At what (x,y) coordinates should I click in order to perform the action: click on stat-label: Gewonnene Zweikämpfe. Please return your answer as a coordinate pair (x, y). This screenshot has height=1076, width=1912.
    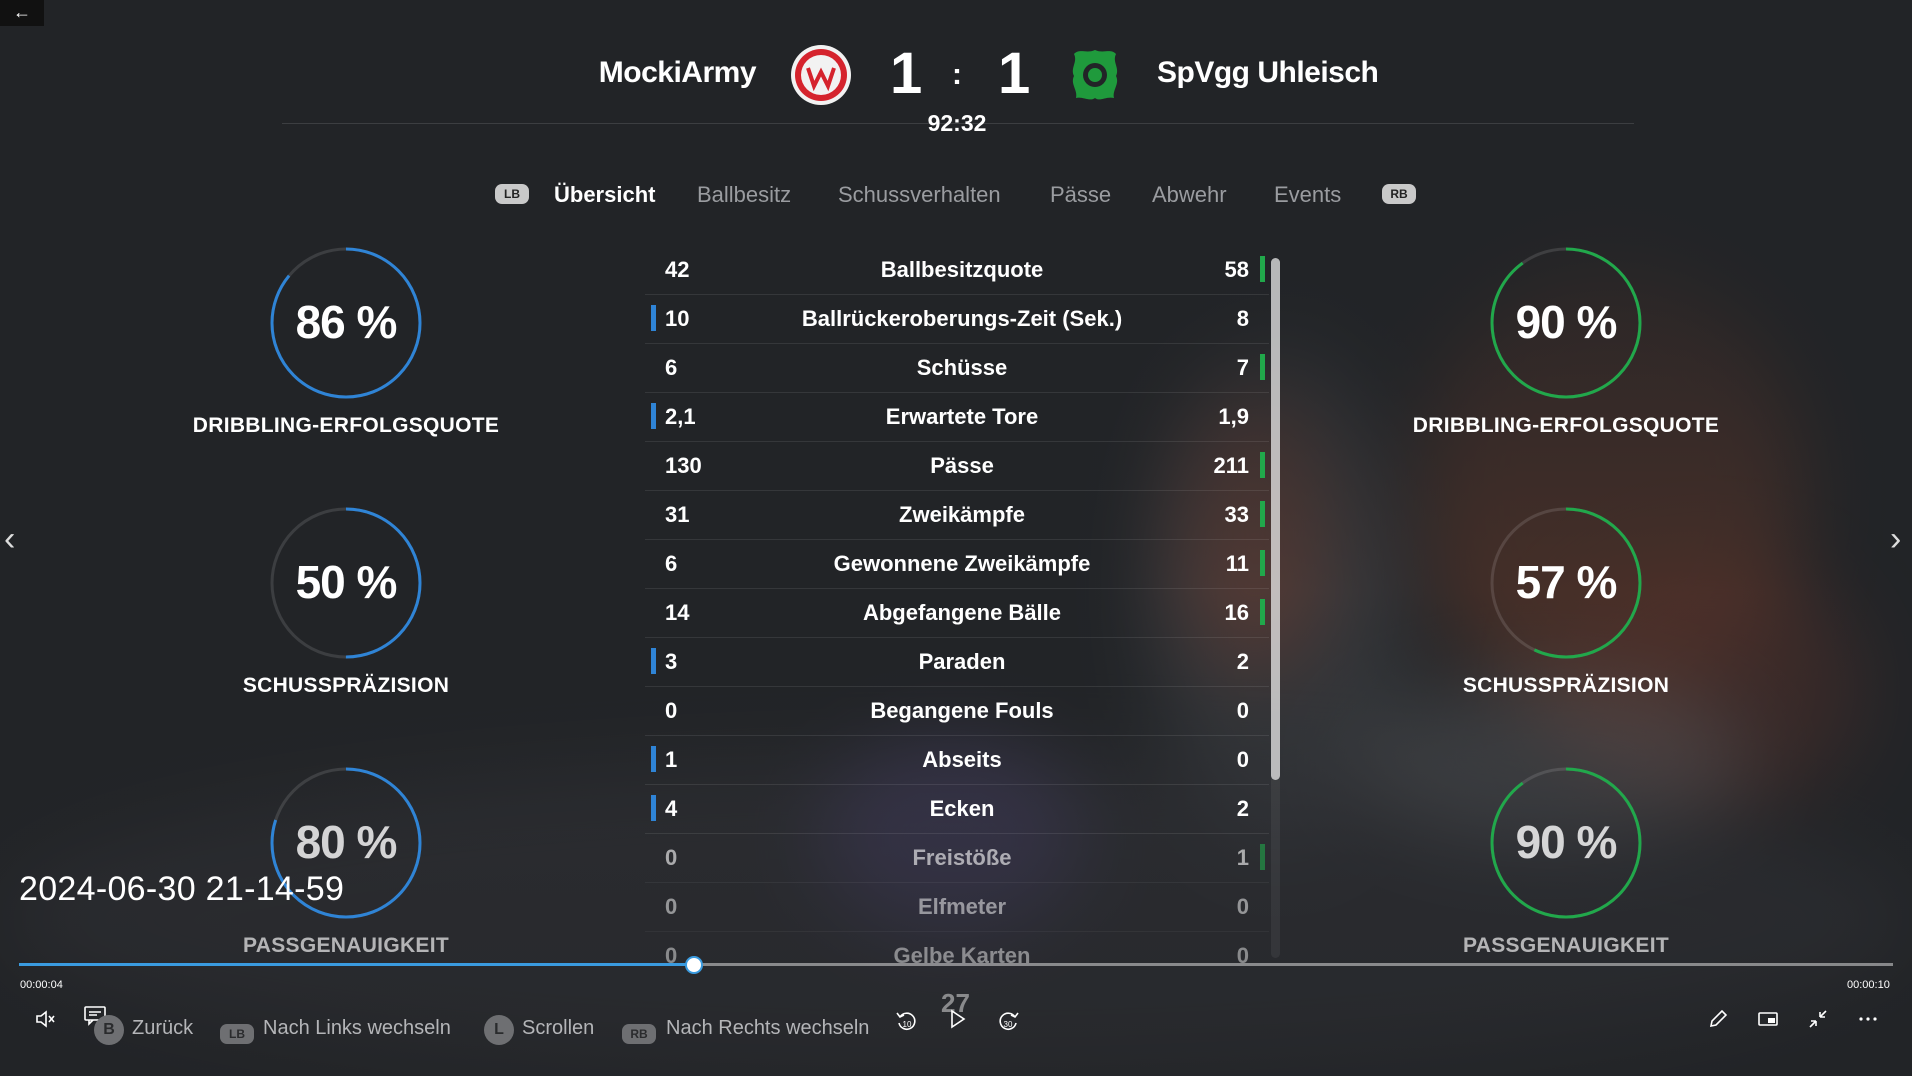
    Looking at the image, I should click on (962, 563).